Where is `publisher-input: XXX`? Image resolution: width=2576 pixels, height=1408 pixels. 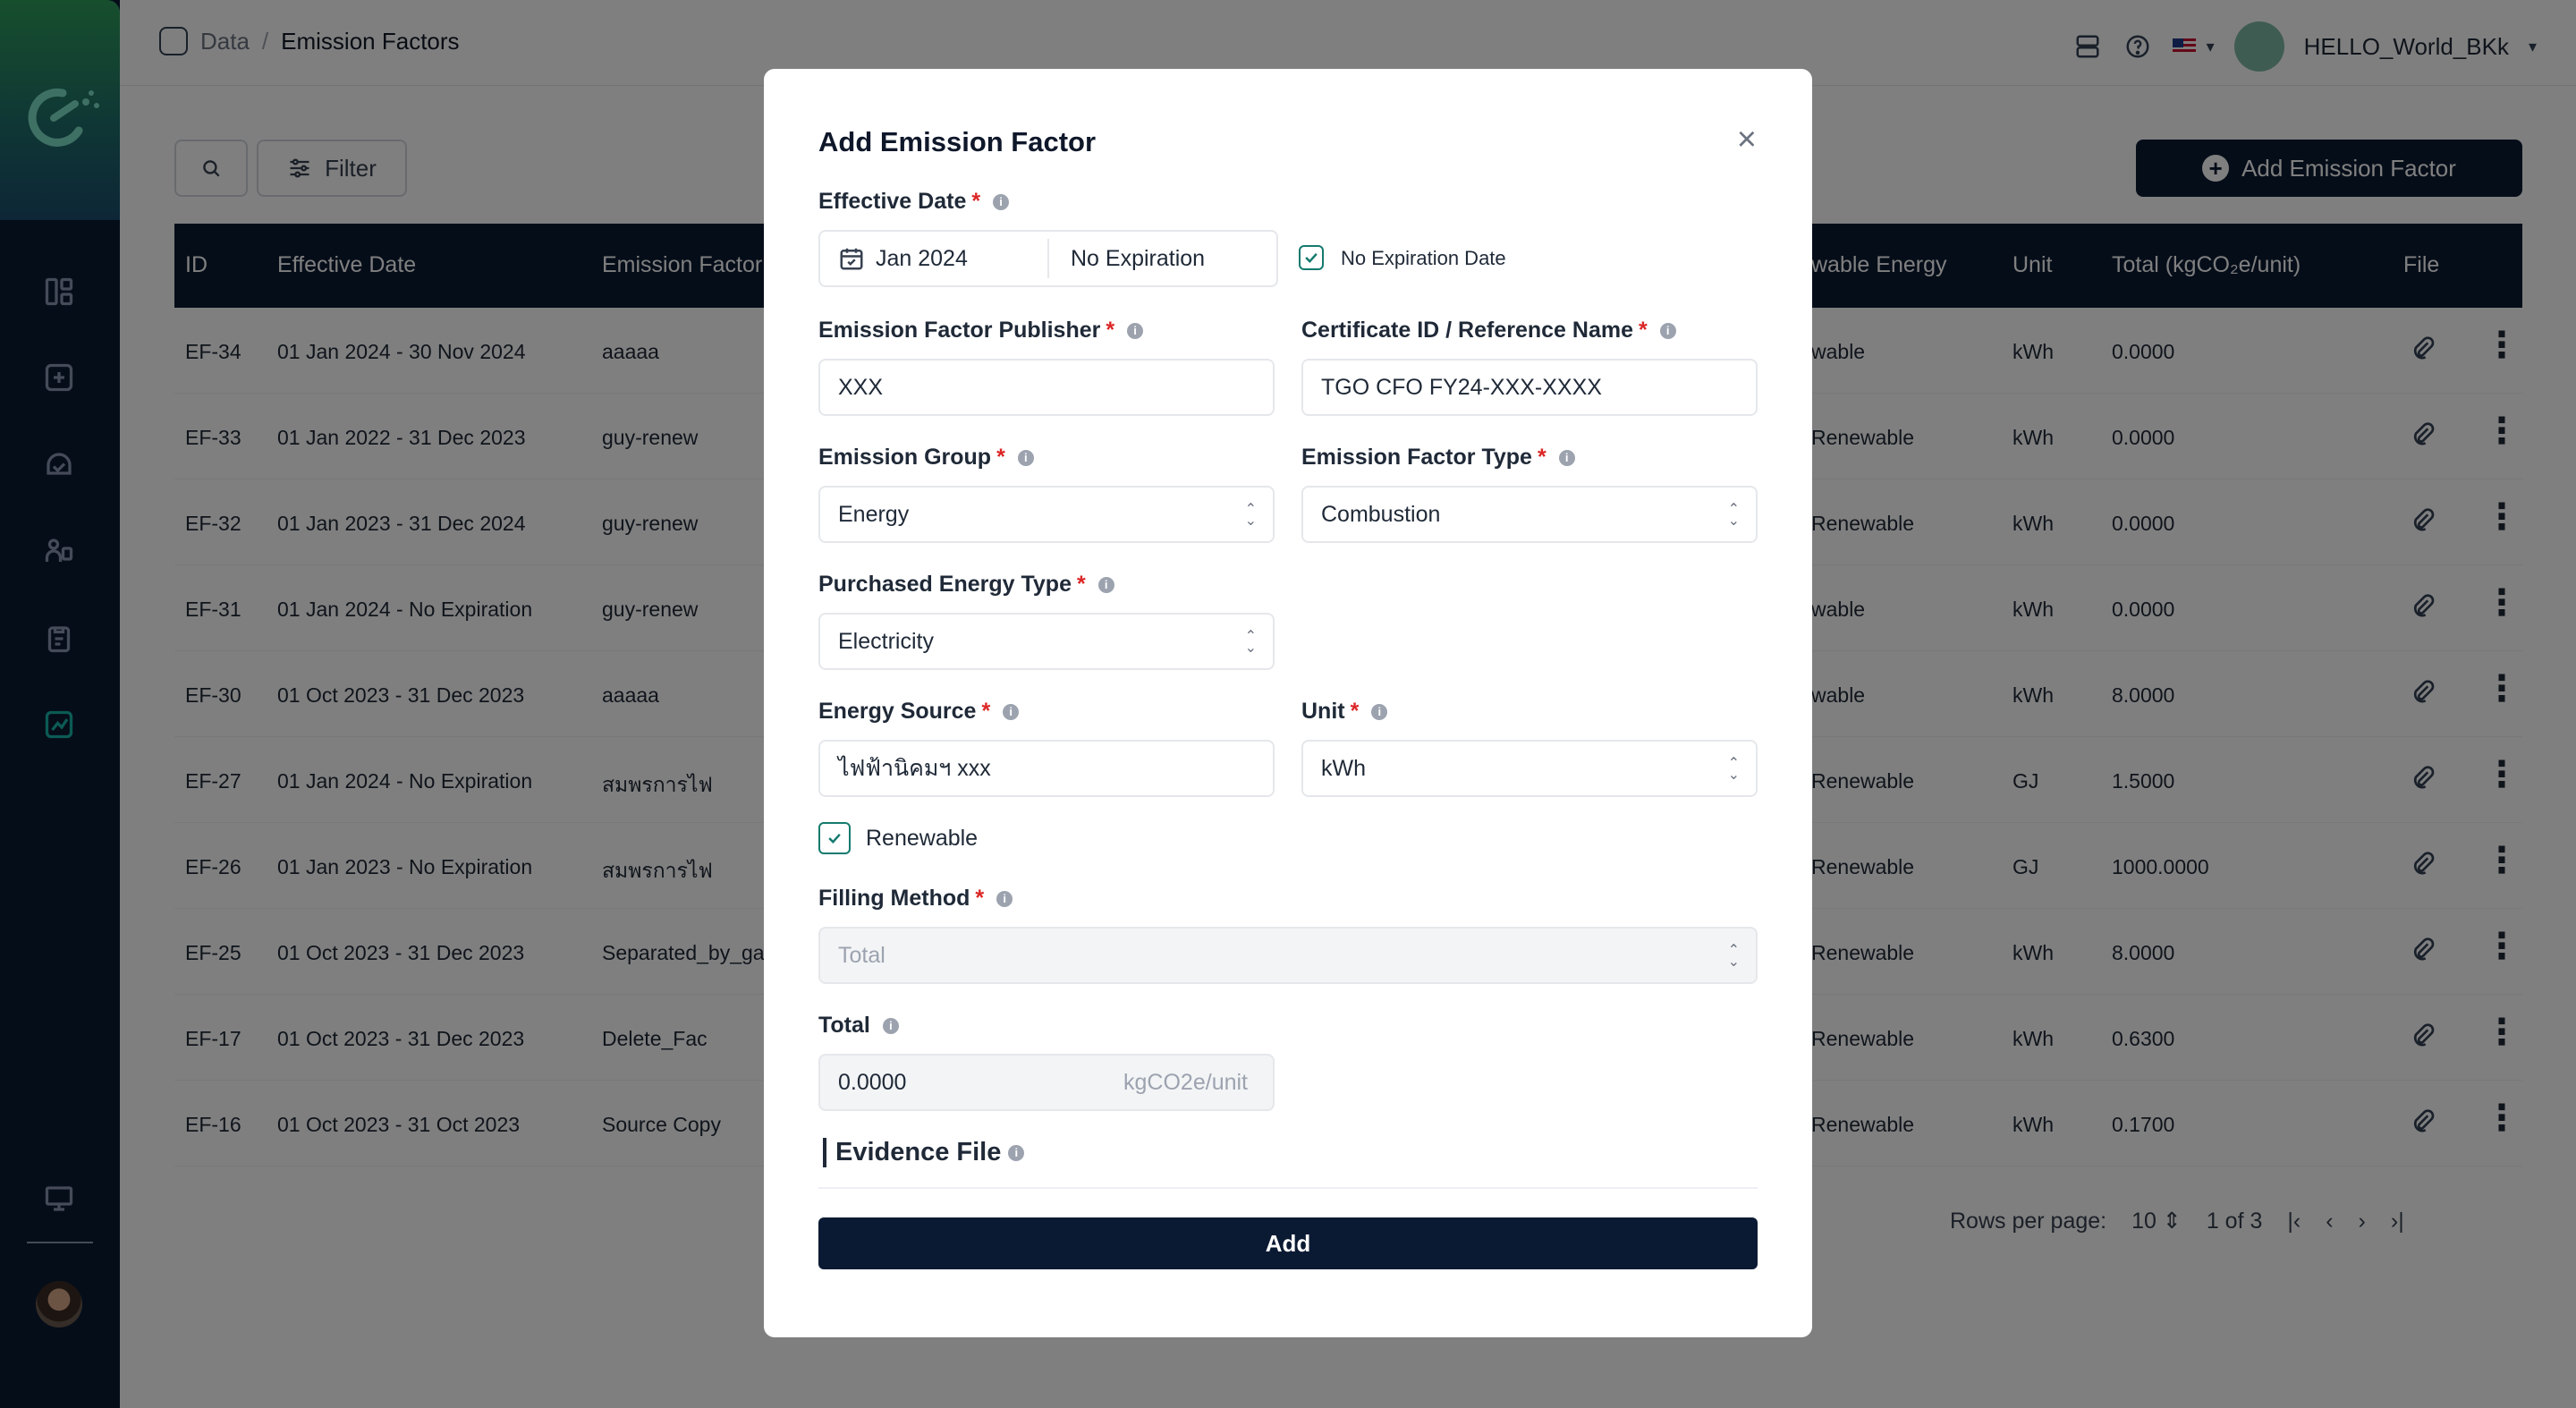 publisher-input: XXX is located at coordinates (1046, 387).